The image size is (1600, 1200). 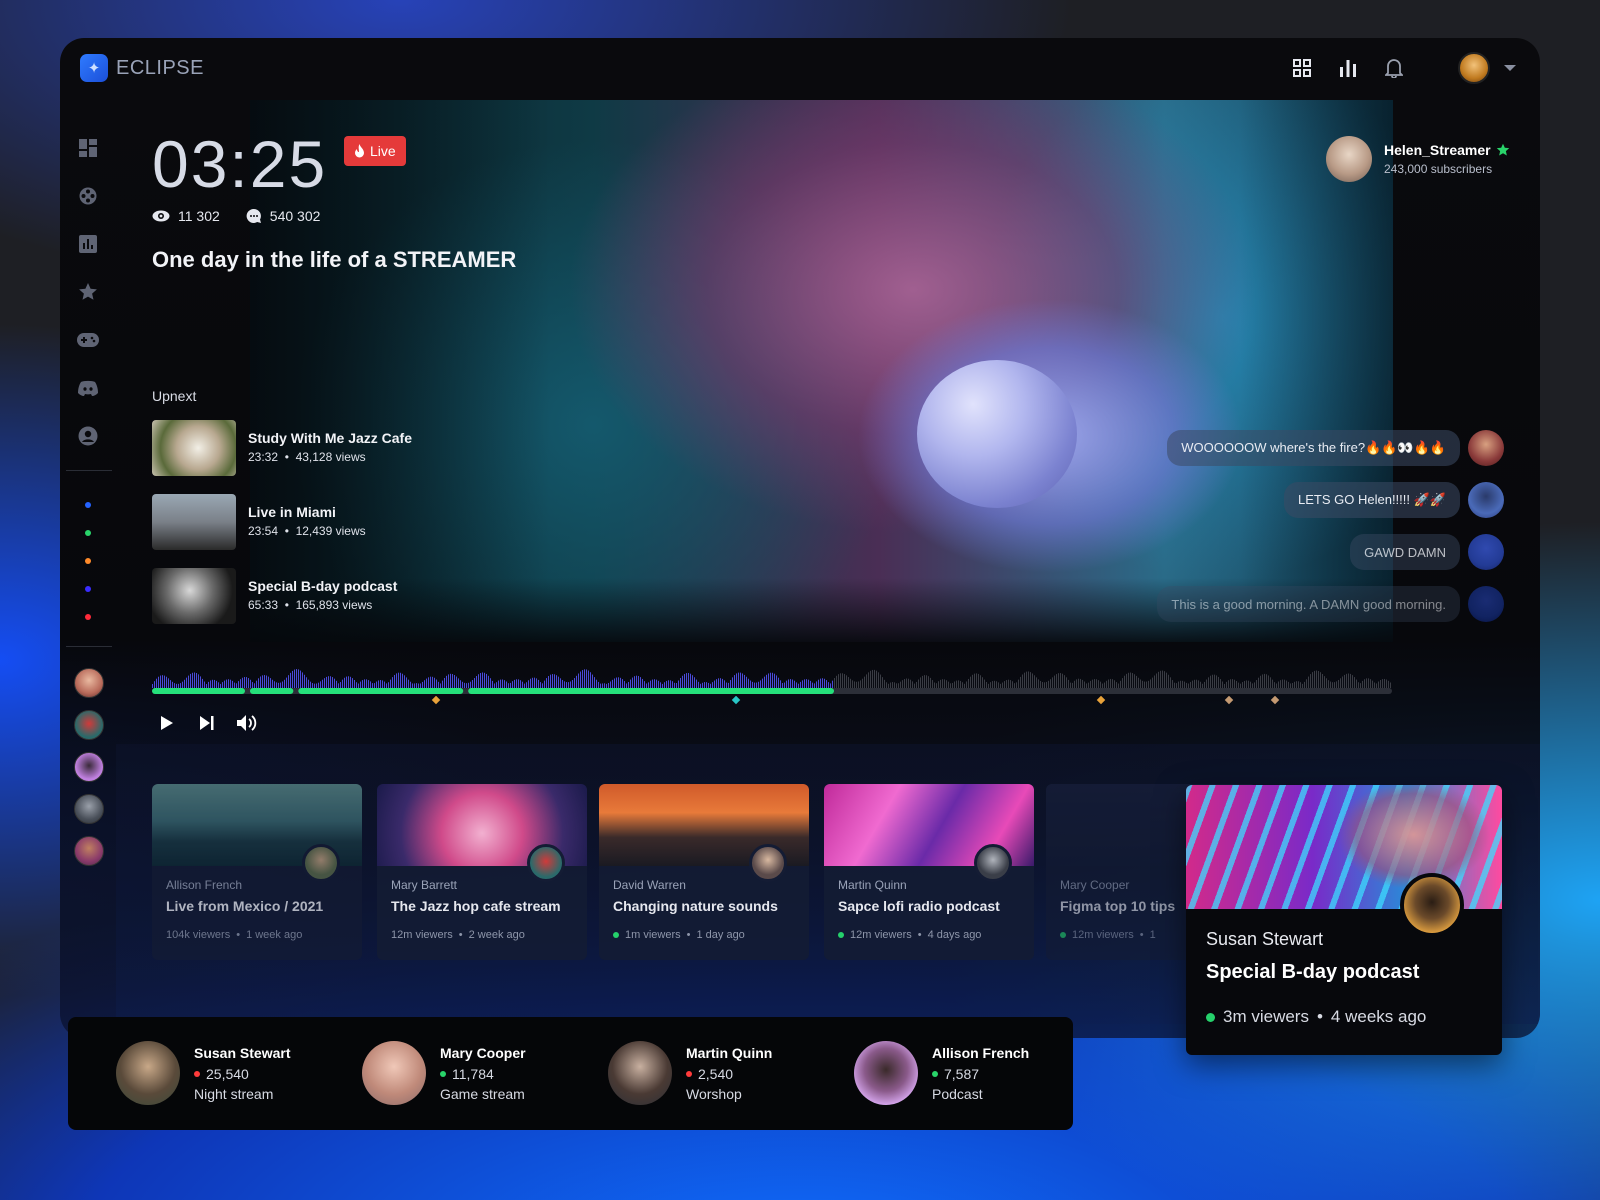 What do you see at coordinates (240, 164) in the screenshot?
I see `stream-clock: 03:25` at bounding box center [240, 164].